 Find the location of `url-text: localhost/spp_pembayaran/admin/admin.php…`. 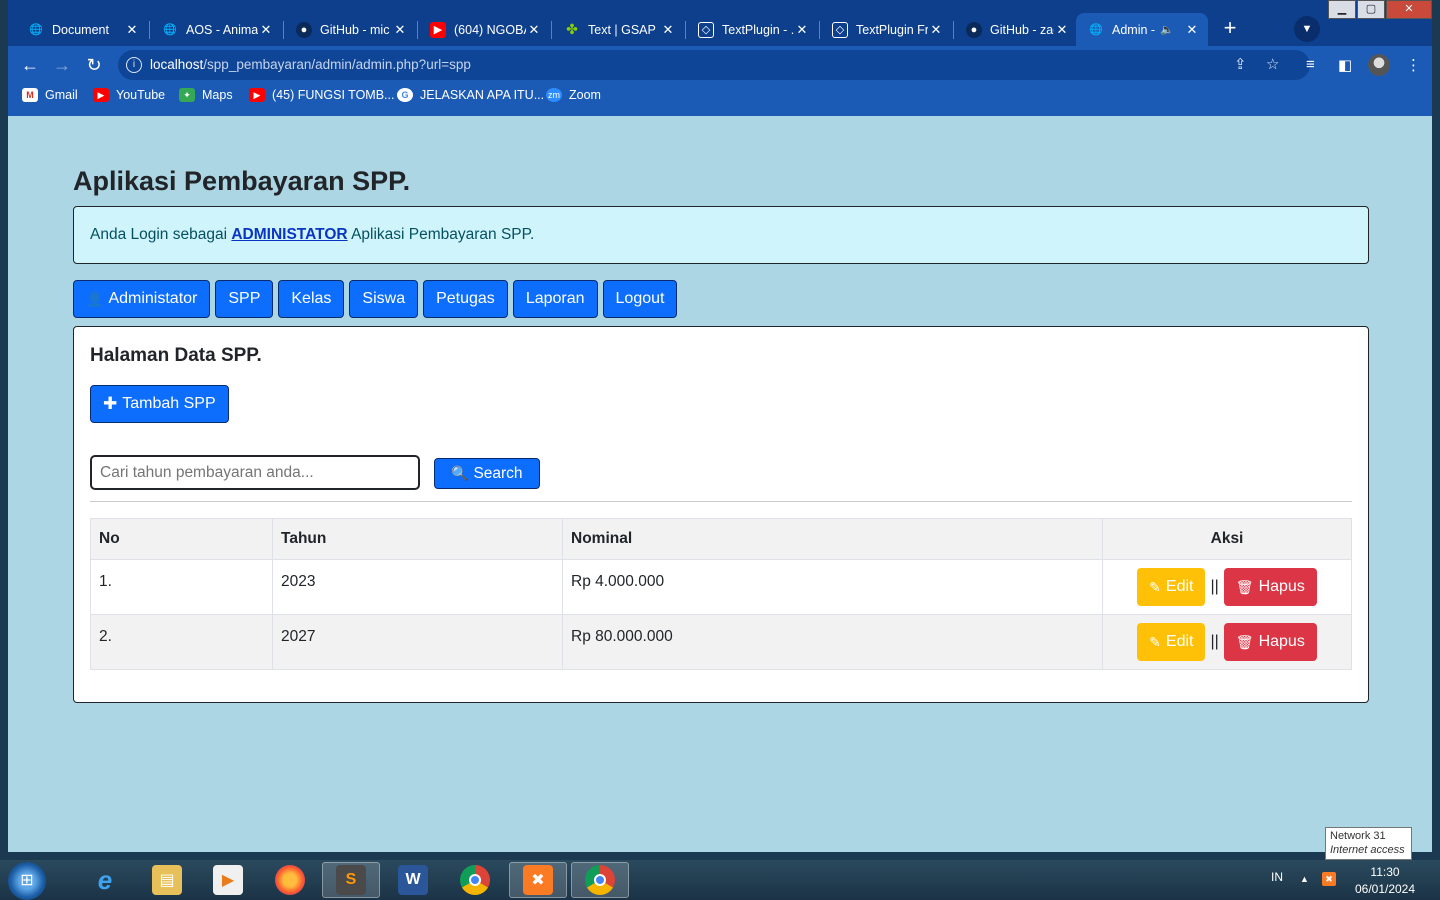

url-text: localhost/spp_pembayaran/admin/admin.php… is located at coordinates (310, 64).